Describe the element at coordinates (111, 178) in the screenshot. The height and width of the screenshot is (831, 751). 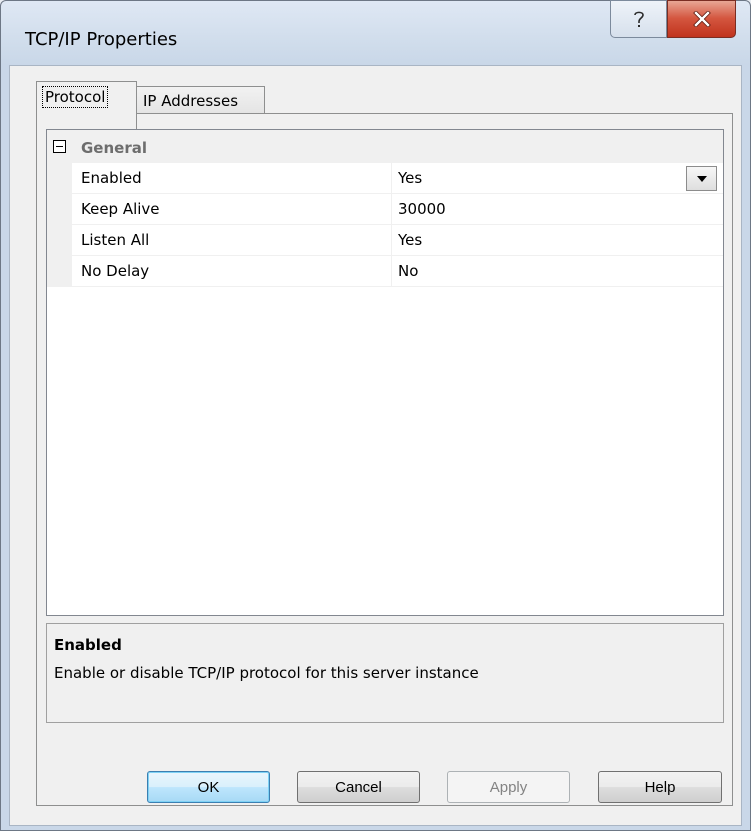
I see `property-name: Enabled` at that location.